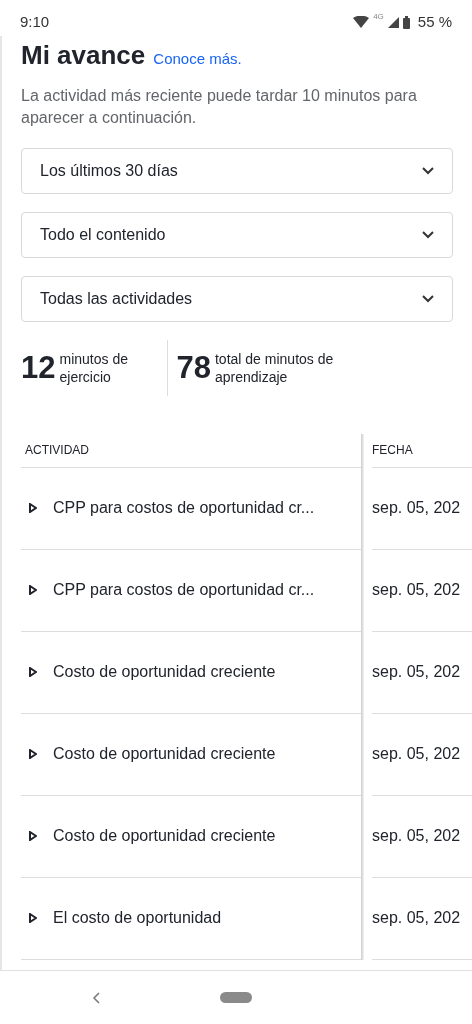 The width and height of the screenshot is (472, 1024). Describe the element at coordinates (274, 367) in the screenshot. I see `stat-label: total de minutos de aprendizaje` at that location.